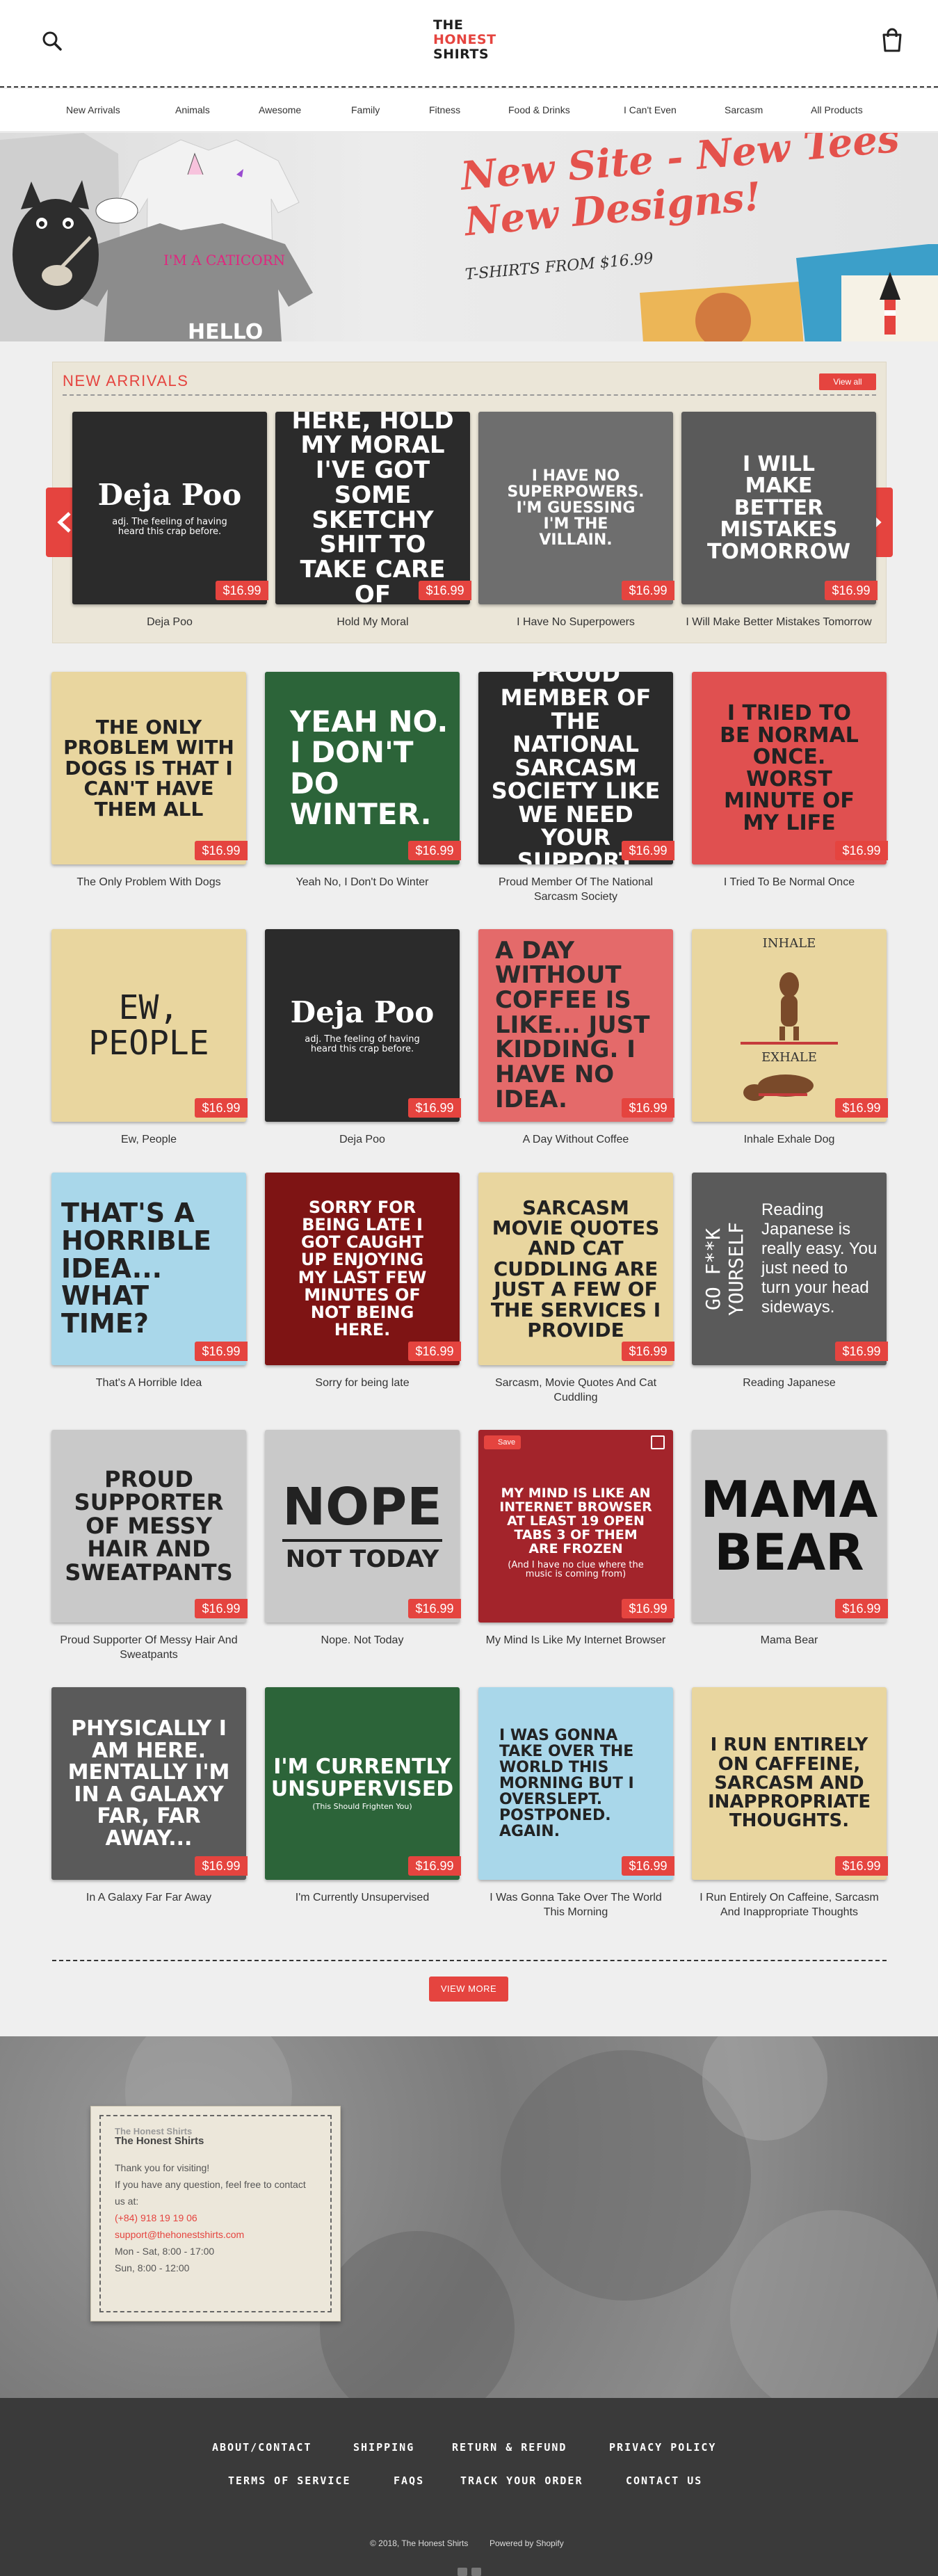 The width and height of the screenshot is (938, 2576). I want to click on nav-fitness: Fitness, so click(444, 110).